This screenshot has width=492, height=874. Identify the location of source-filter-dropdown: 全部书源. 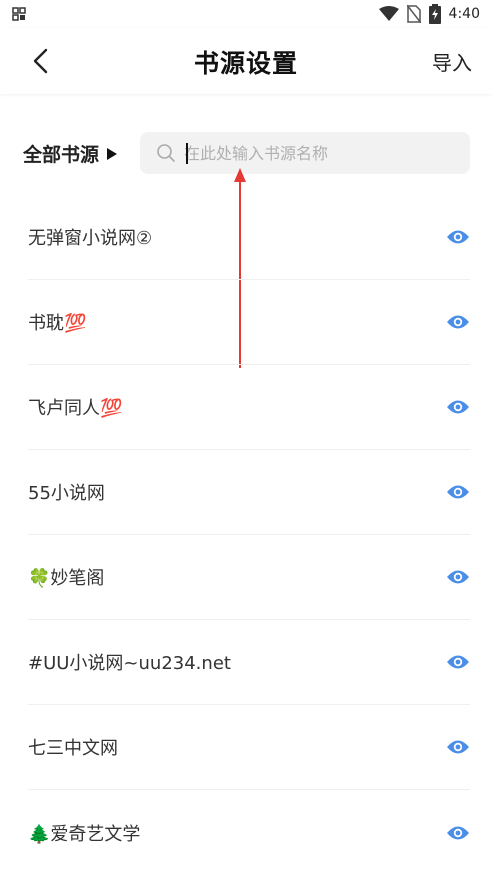
(70, 153).